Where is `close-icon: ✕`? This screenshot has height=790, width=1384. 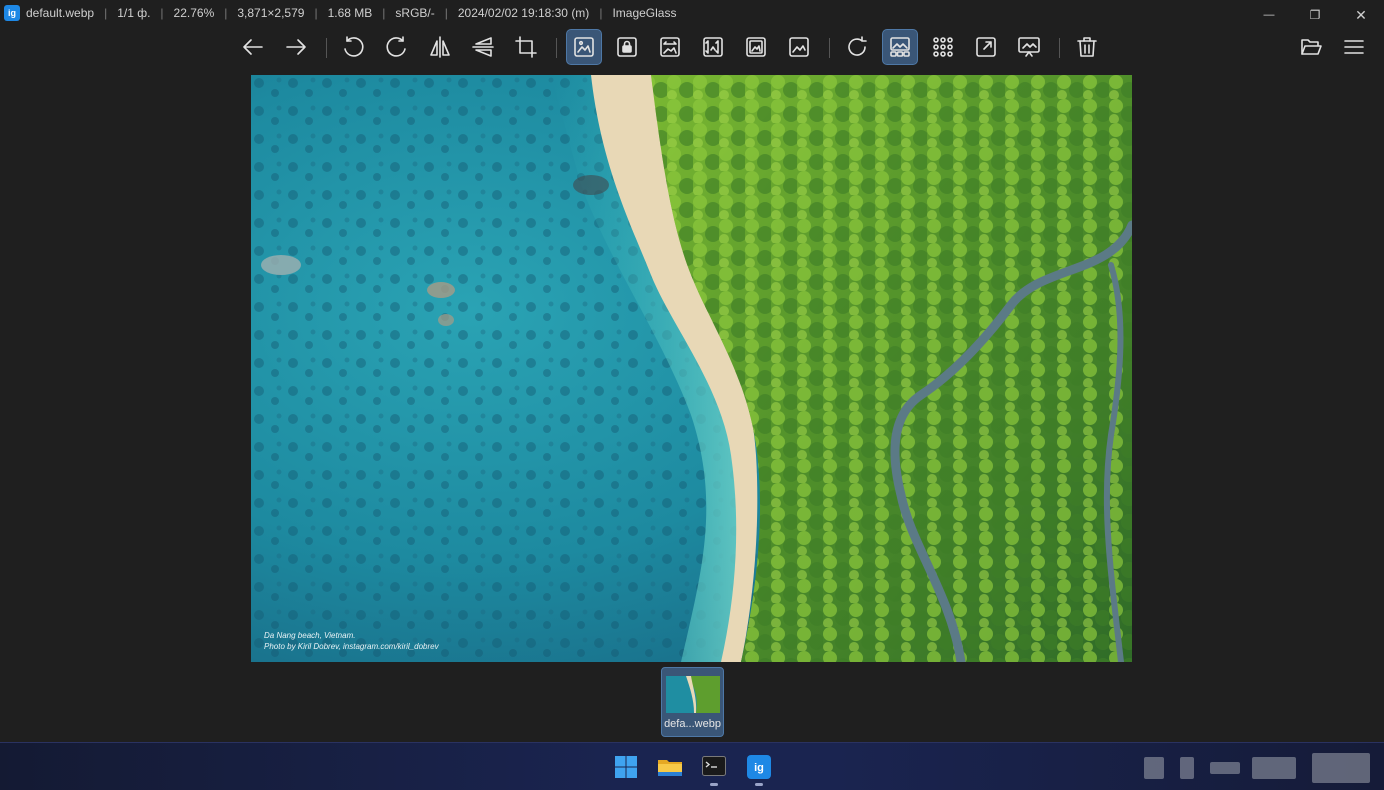
close-icon: ✕ is located at coordinates (1361, 14).